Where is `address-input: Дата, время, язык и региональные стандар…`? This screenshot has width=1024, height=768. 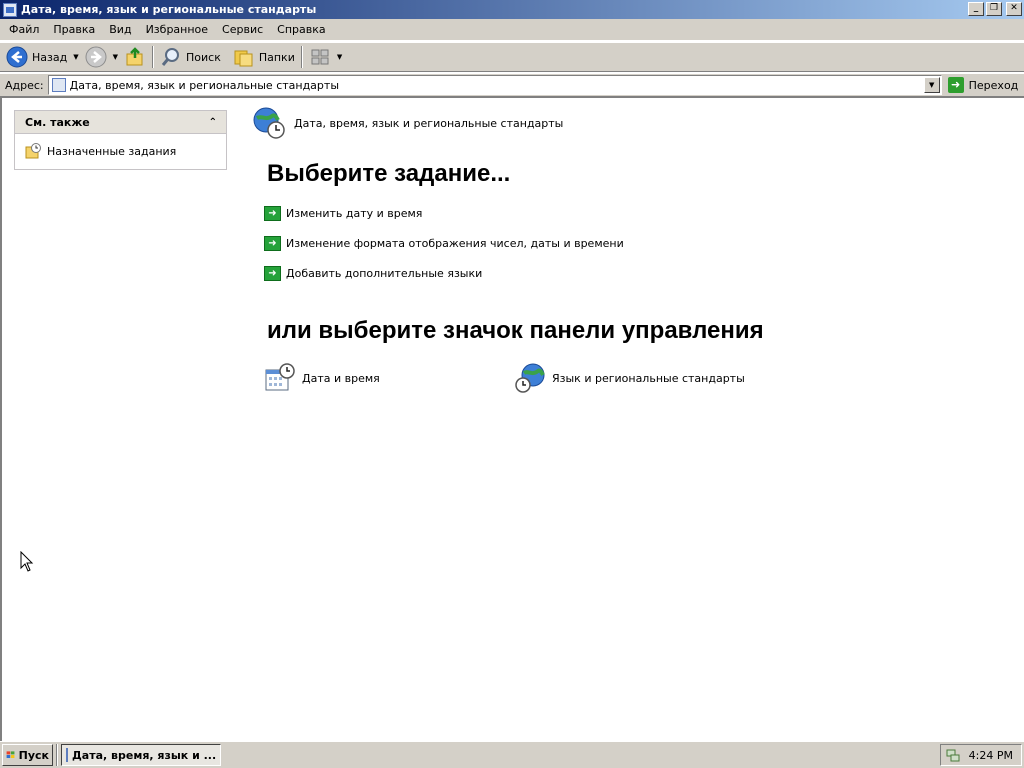 address-input: Дата, время, язык и региональные стандар… is located at coordinates (494, 85).